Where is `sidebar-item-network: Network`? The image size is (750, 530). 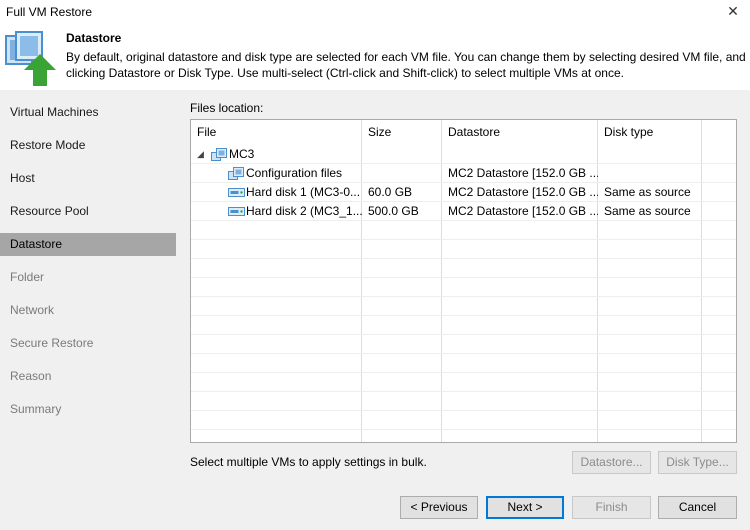 sidebar-item-network: Network is located at coordinates (32, 310).